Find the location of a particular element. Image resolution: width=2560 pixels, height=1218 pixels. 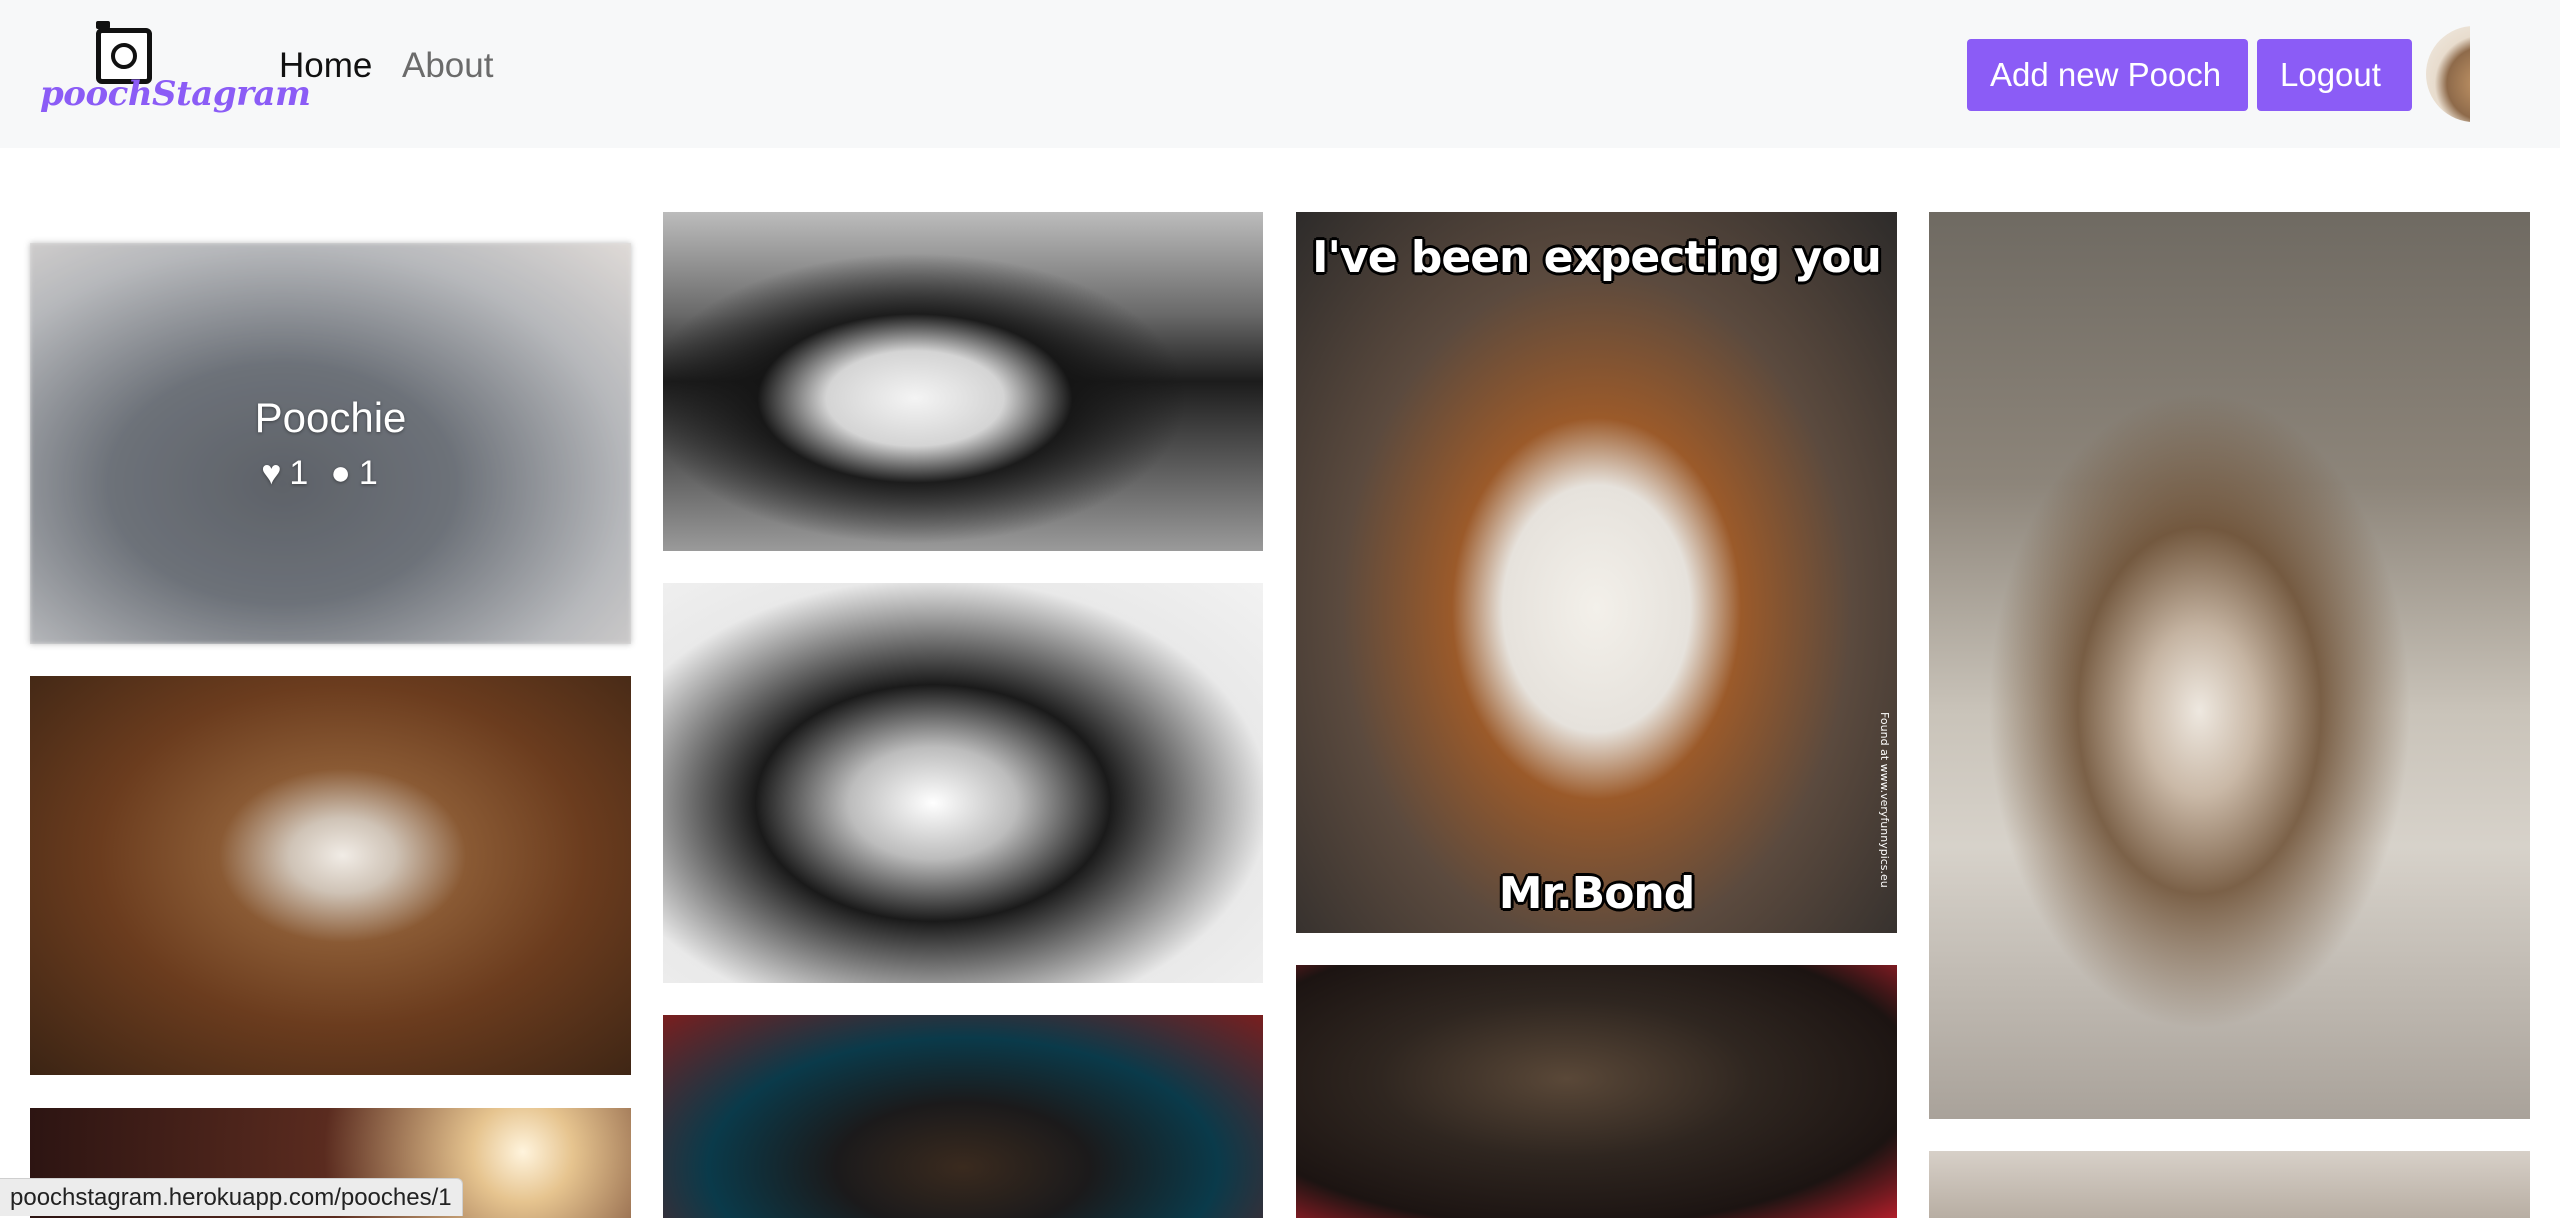

post-stats: ♥ 1 ● 1 is located at coordinates (330, 473).